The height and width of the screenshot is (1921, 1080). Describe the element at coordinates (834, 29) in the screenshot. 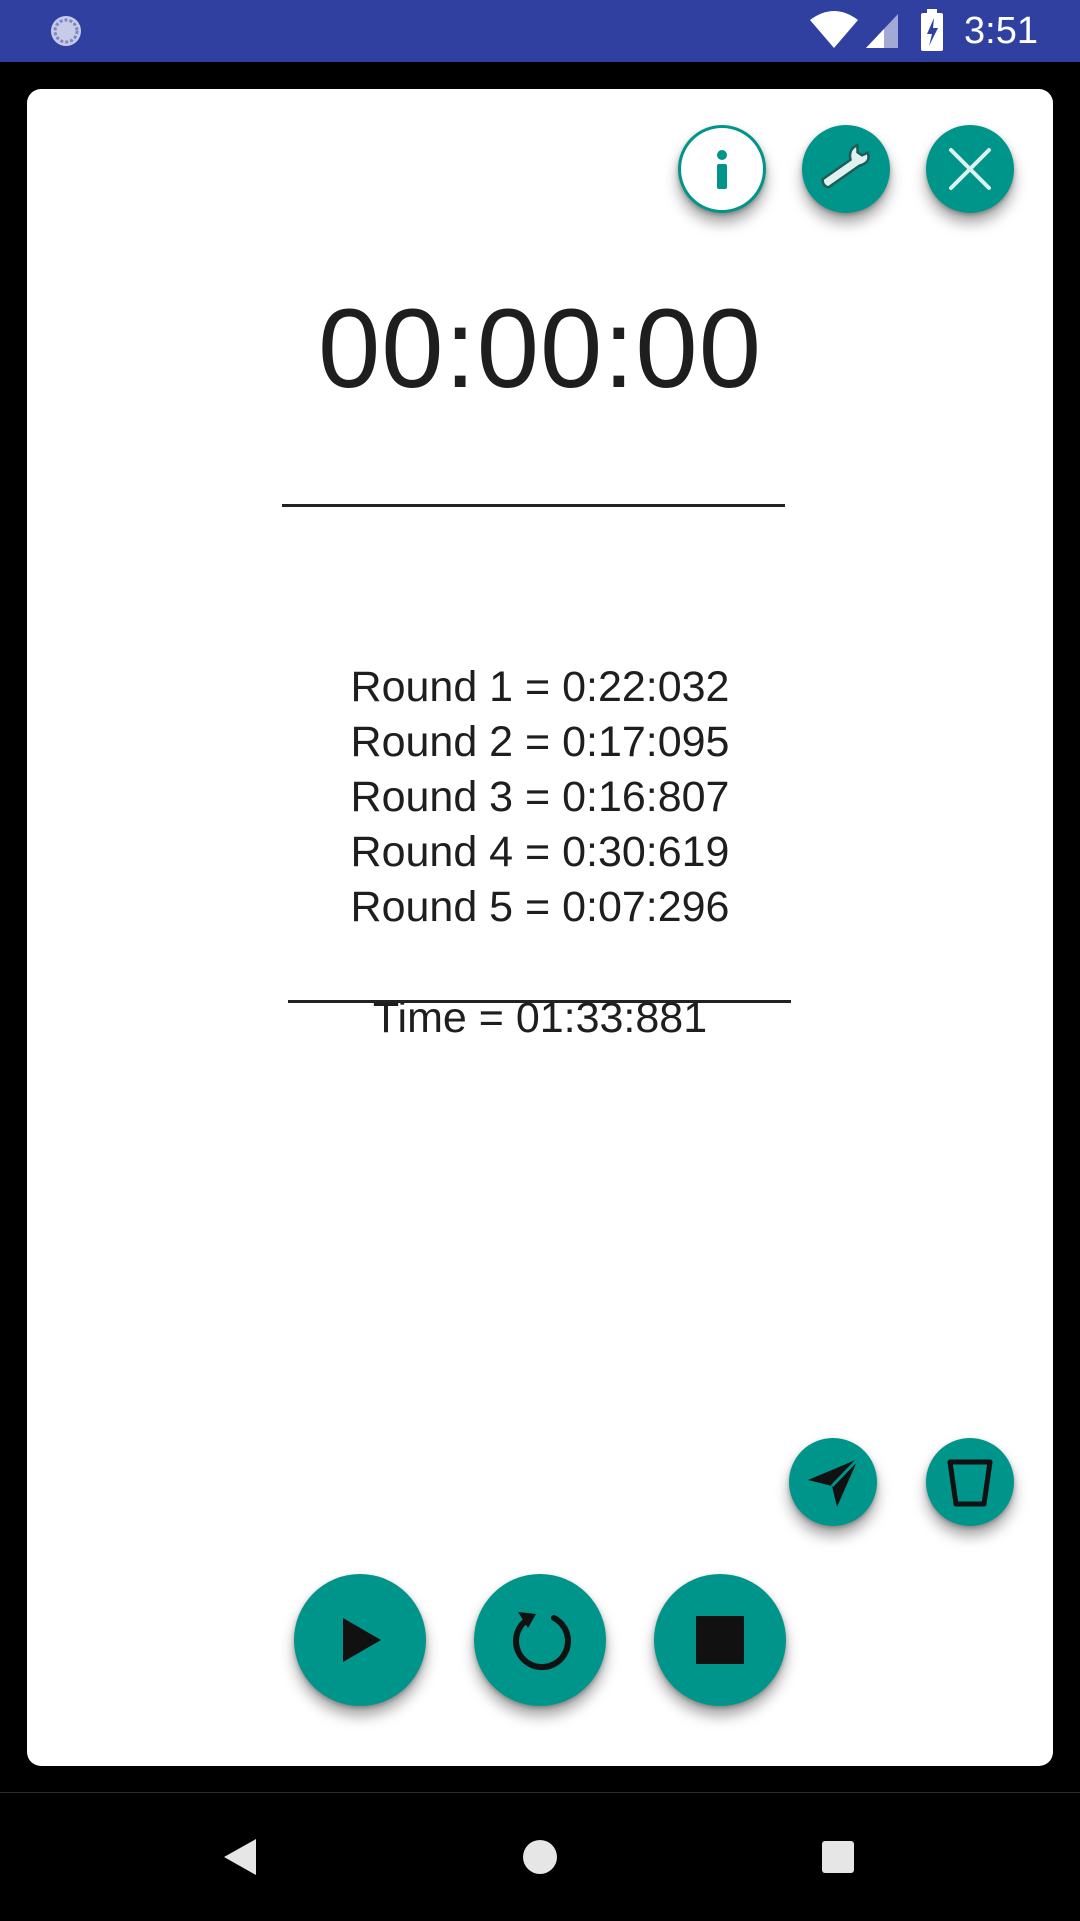

I see `wifi-icon` at that location.